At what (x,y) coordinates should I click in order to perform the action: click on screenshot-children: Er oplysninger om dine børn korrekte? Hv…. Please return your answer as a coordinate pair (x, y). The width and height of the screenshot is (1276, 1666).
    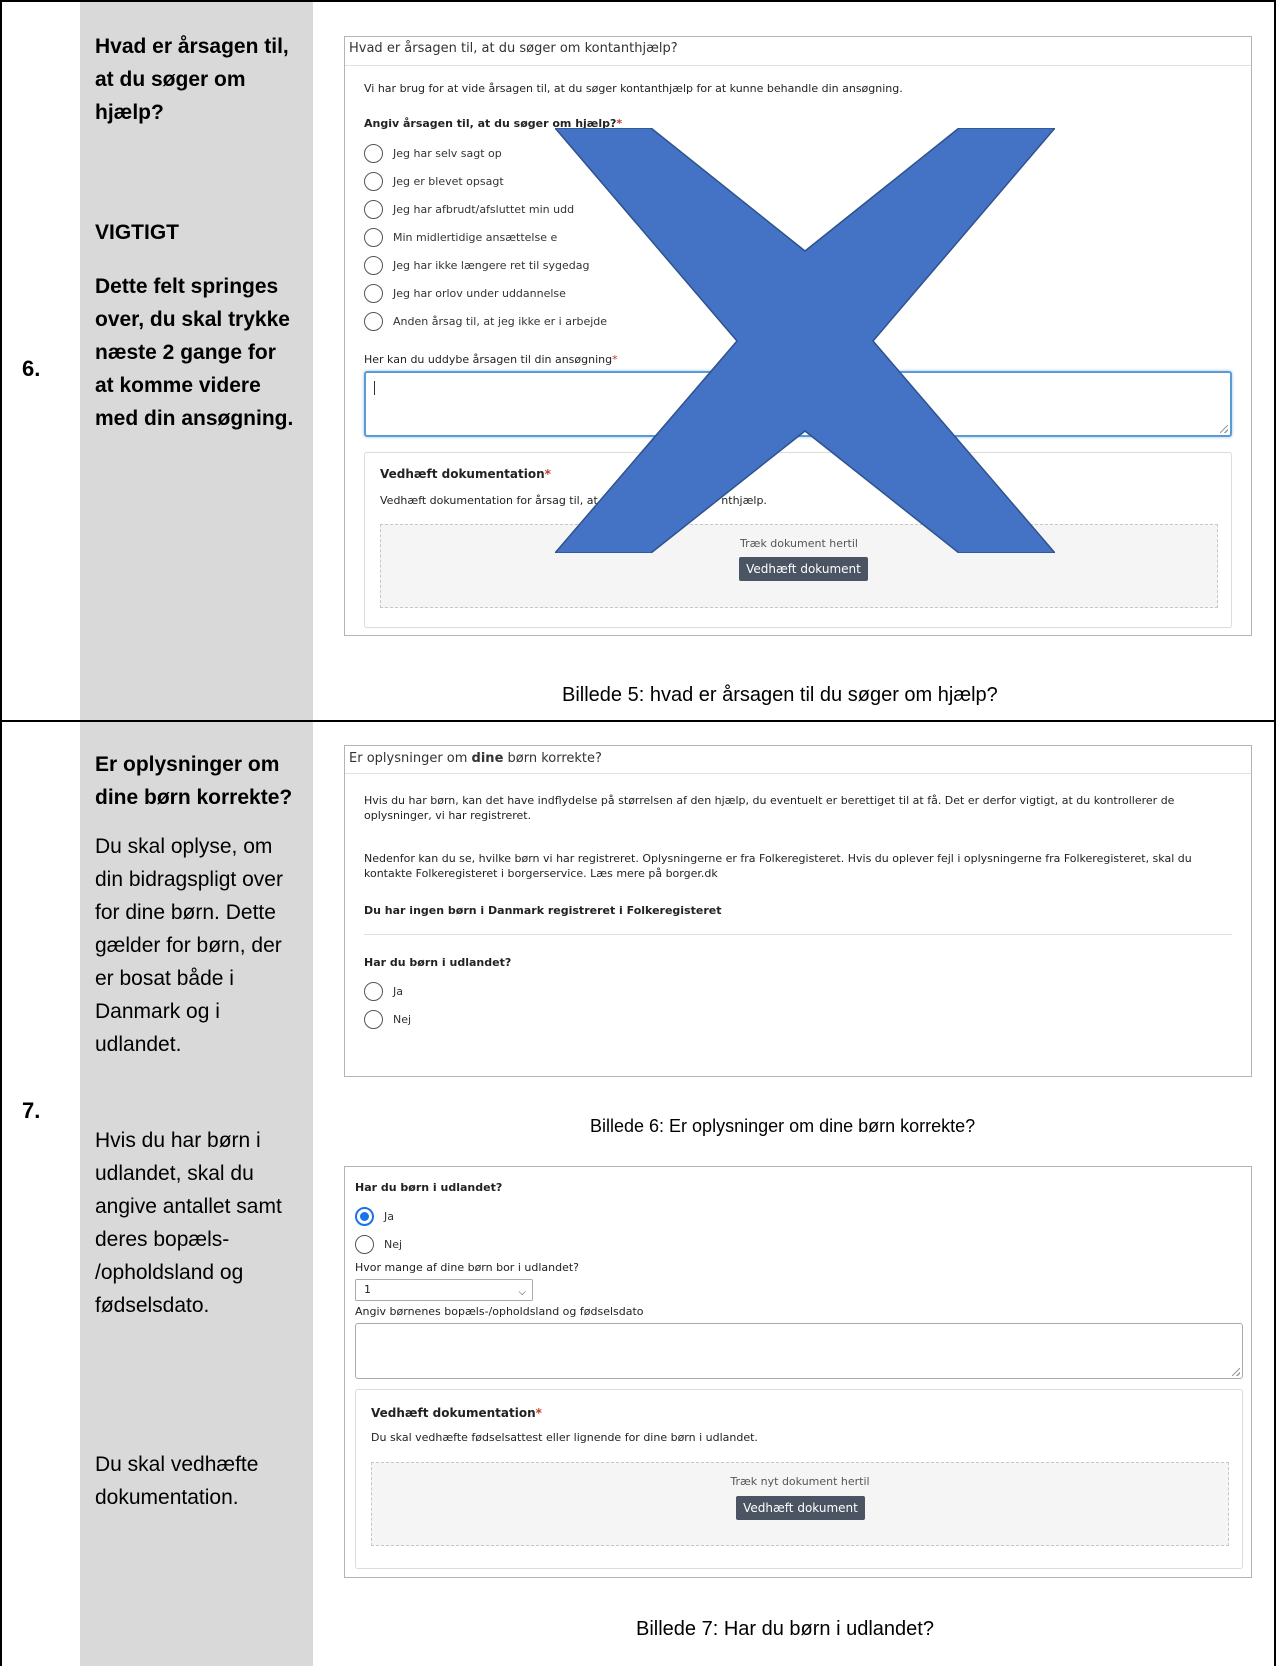
    Looking at the image, I should click on (798, 911).